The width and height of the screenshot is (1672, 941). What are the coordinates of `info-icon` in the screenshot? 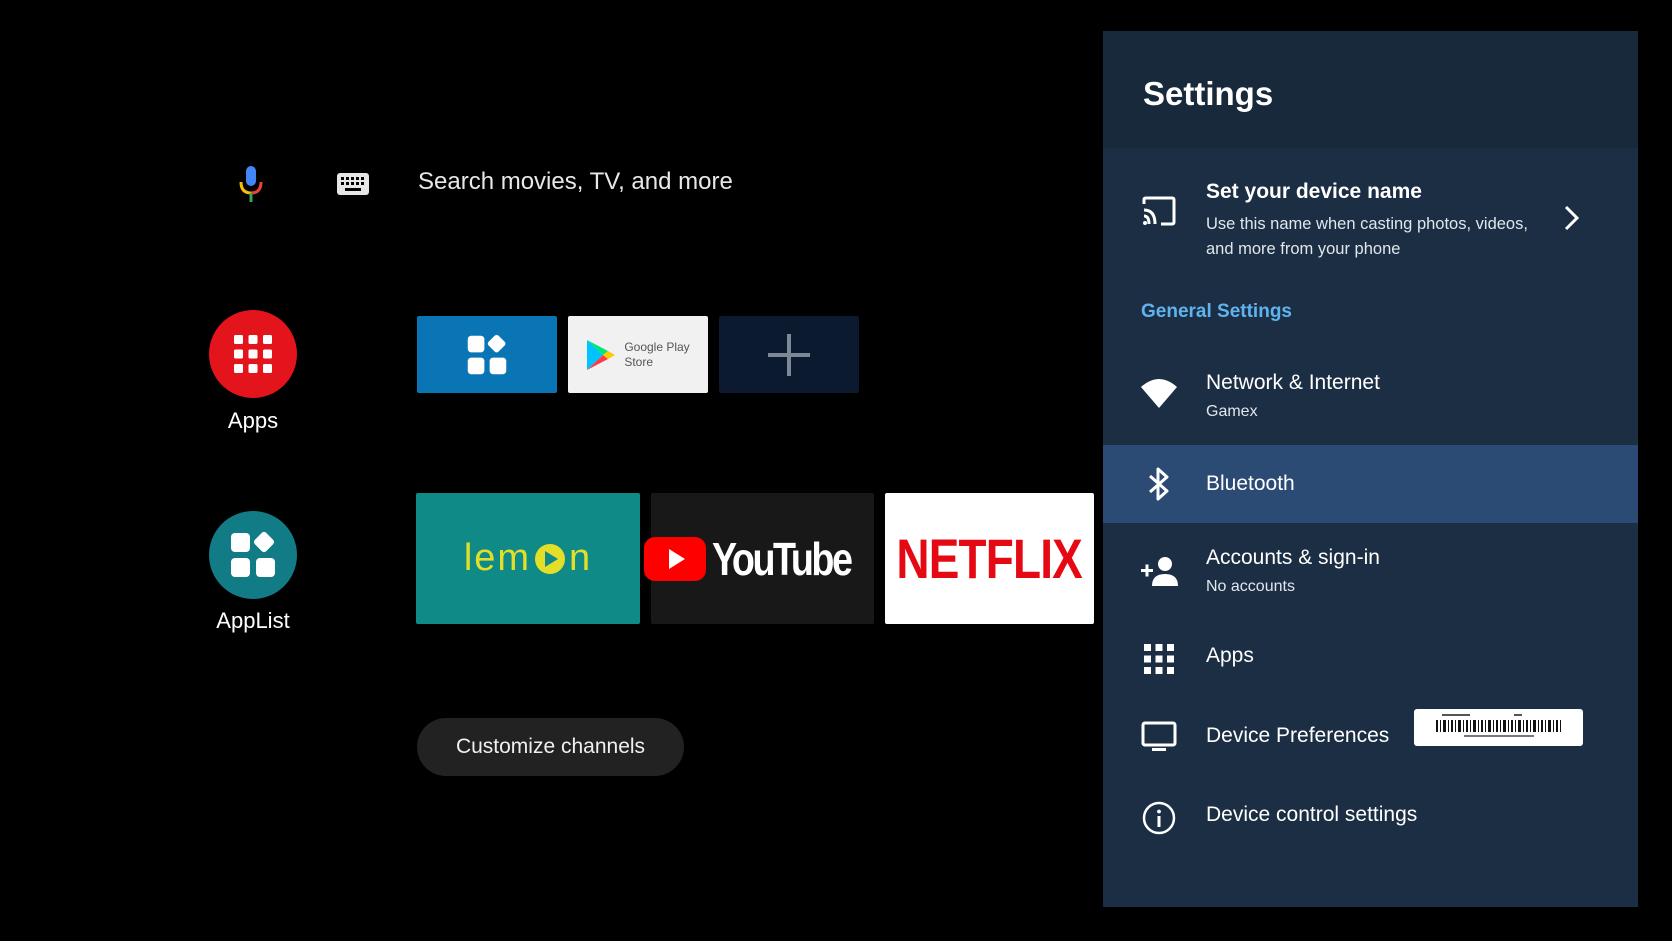 It's located at (1159, 818).